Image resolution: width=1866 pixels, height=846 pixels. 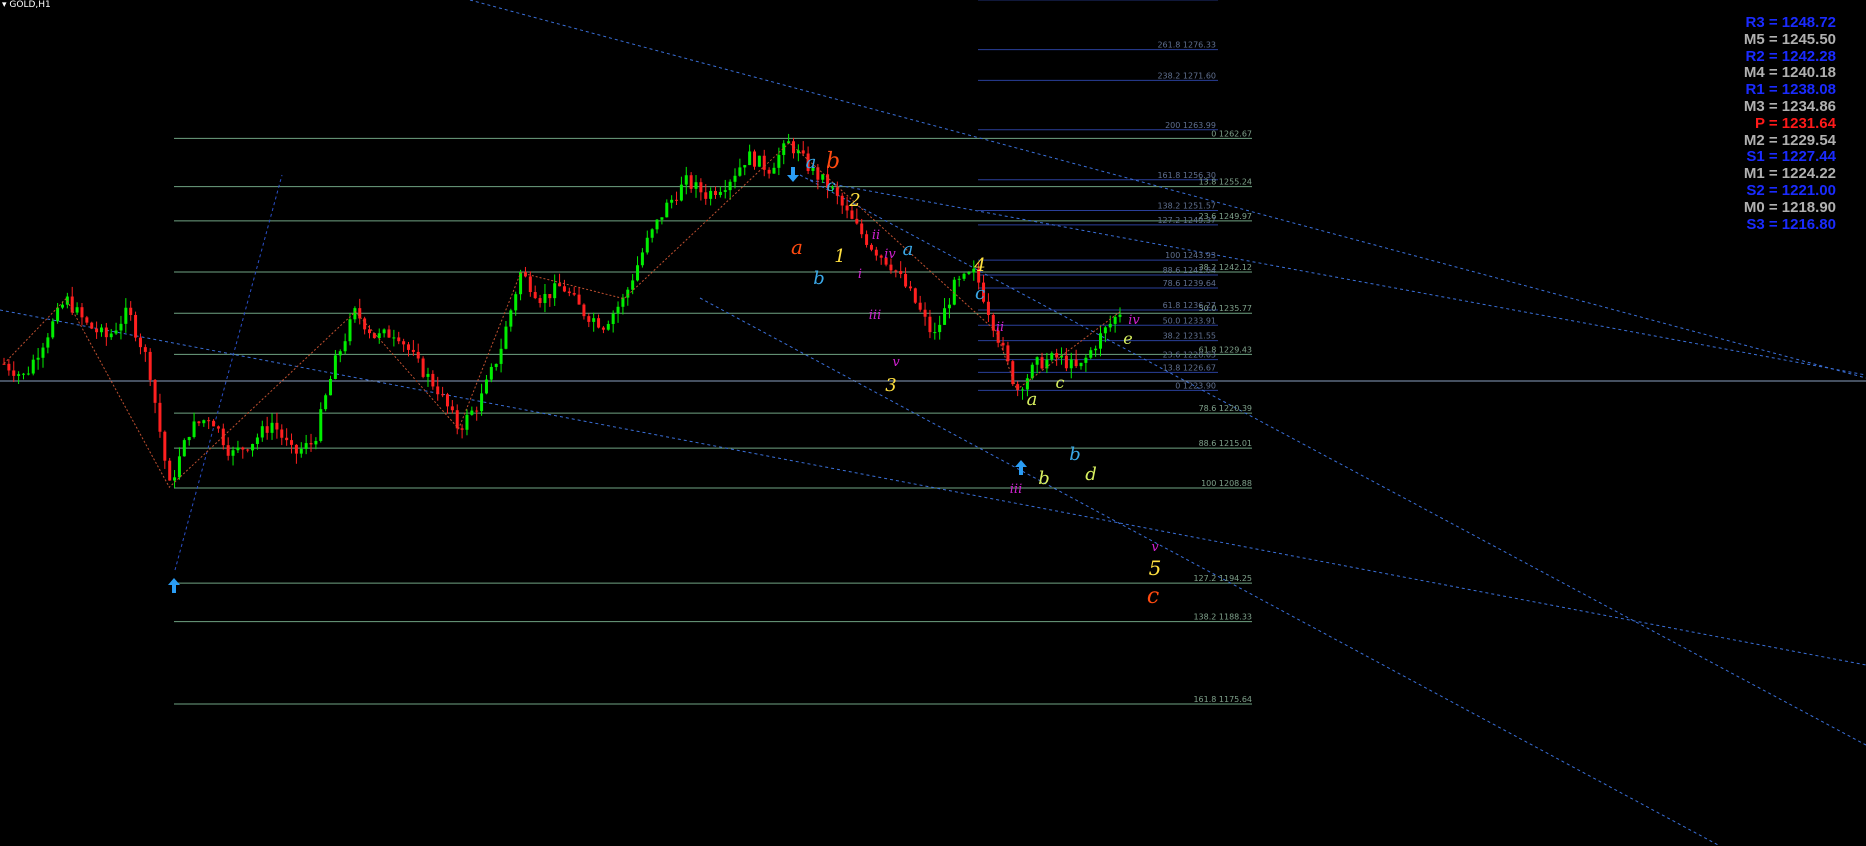 I want to click on wave-label: 2, so click(x=854, y=200).